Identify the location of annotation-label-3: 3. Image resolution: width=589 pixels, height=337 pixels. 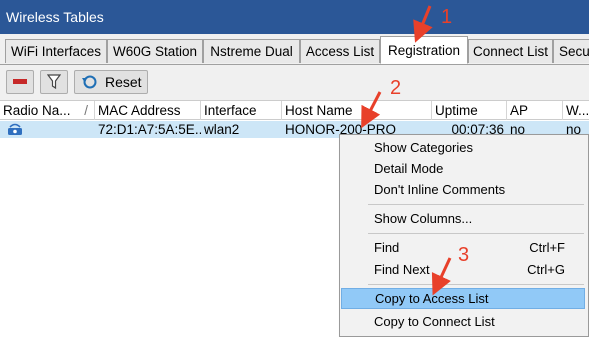
(464, 255).